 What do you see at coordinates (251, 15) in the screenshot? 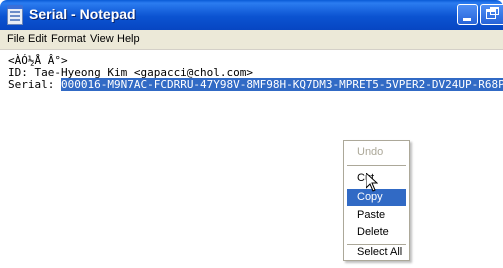
I see `title-bar: Serial - Notepad` at bounding box center [251, 15].